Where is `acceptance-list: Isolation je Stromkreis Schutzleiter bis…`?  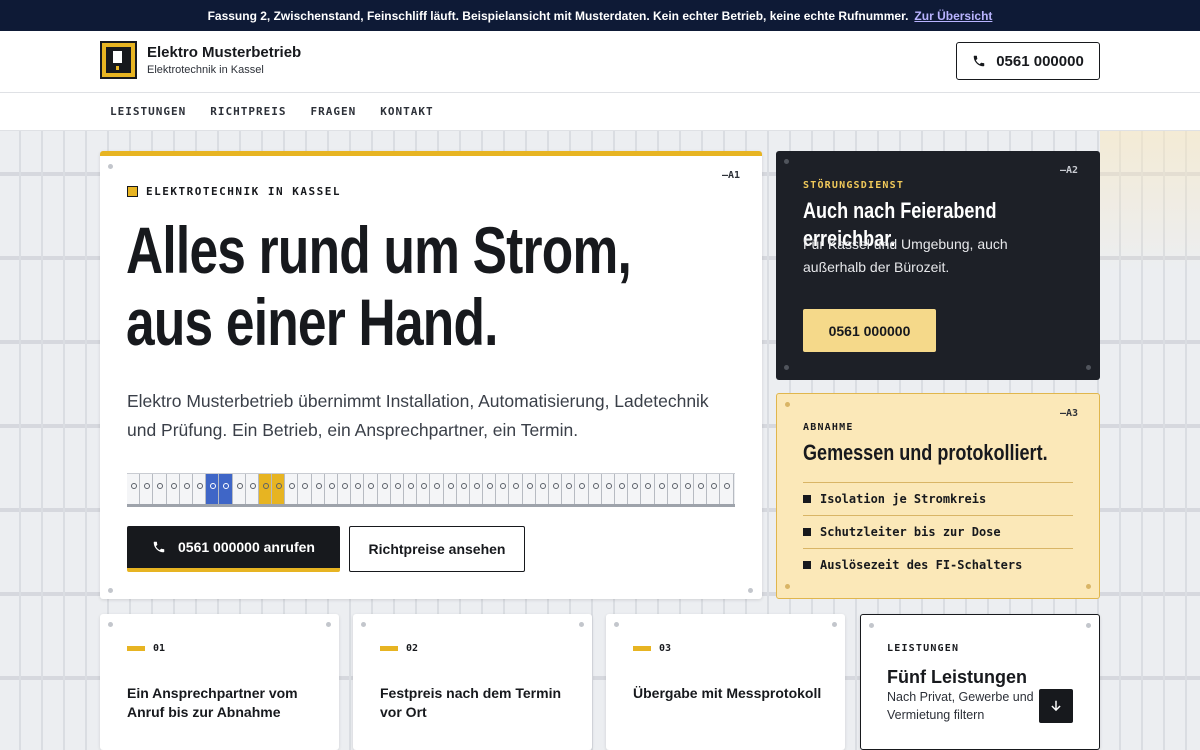 acceptance-list: Isolation je Stromkreis Schutzleiter bis… is located at coordinates (938, 531).